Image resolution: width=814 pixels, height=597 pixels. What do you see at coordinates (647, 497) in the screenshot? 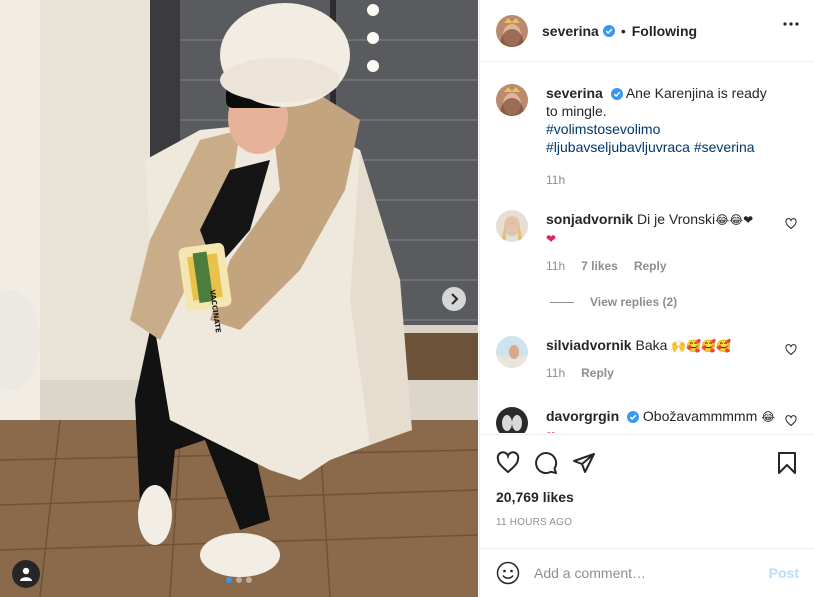
I see `likes-count: 20,769 likes` at bounding box center [647, 497].